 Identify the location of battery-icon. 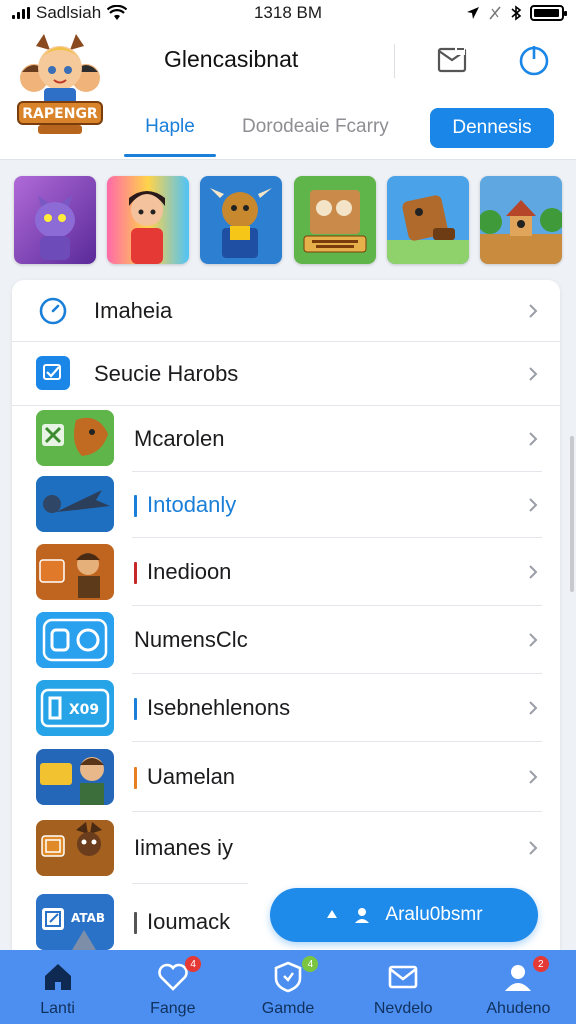
(548, 13).